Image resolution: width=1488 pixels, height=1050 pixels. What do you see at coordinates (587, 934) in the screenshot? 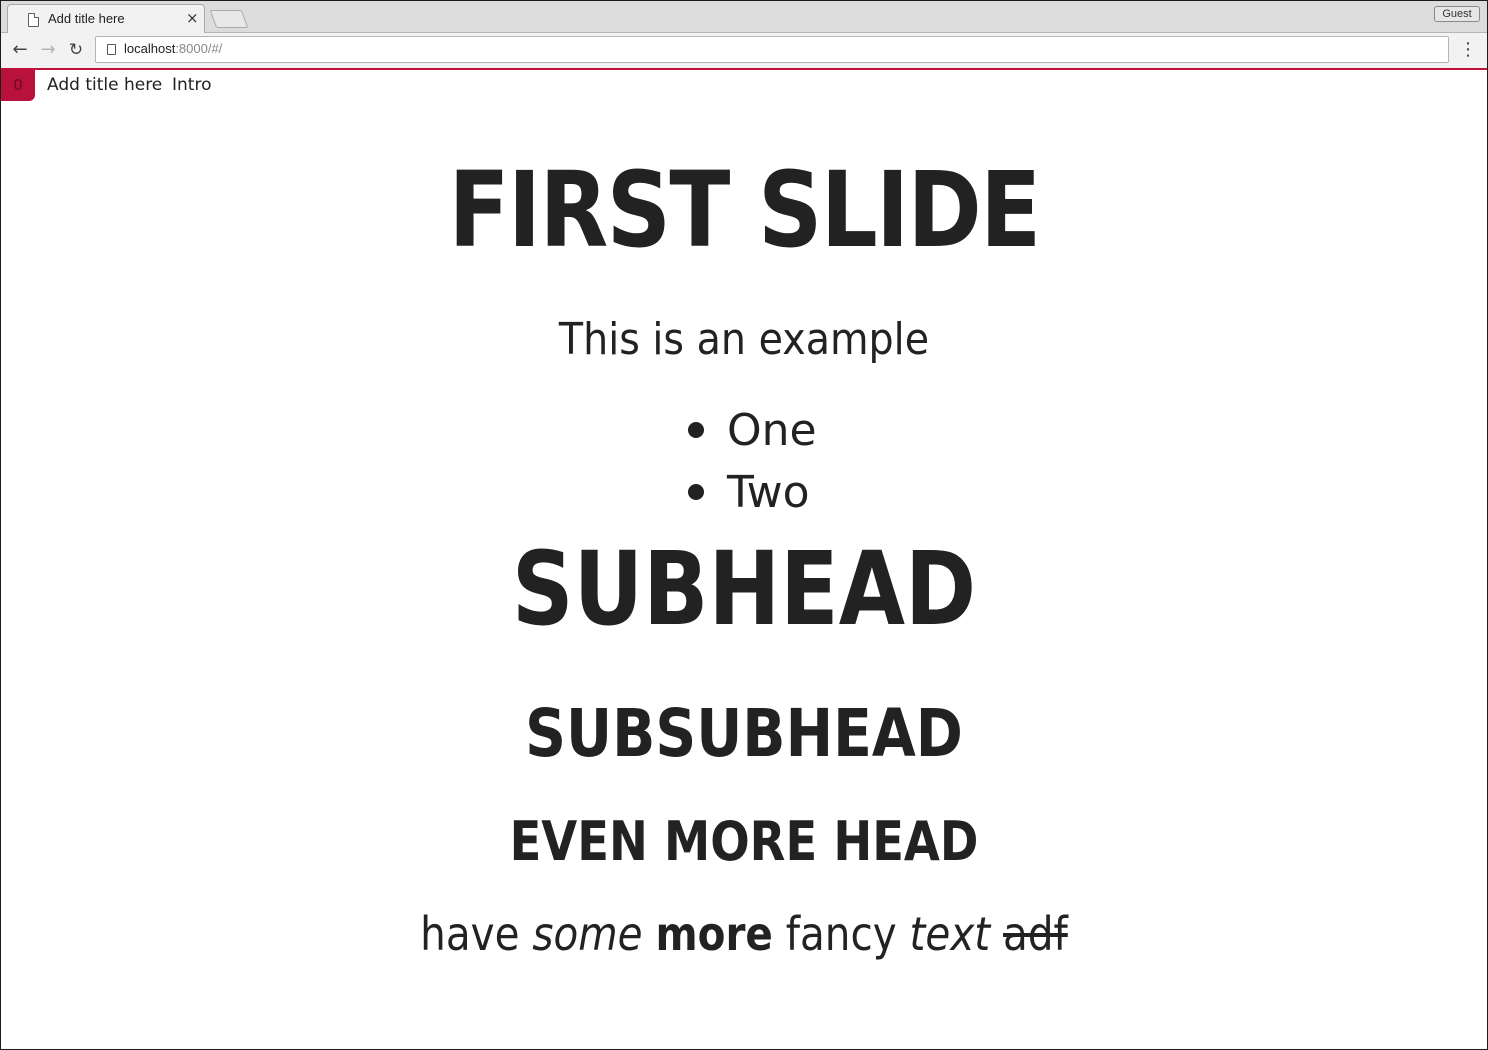
I see `fancy-word-italic: some` at bounding box center [587, 934].